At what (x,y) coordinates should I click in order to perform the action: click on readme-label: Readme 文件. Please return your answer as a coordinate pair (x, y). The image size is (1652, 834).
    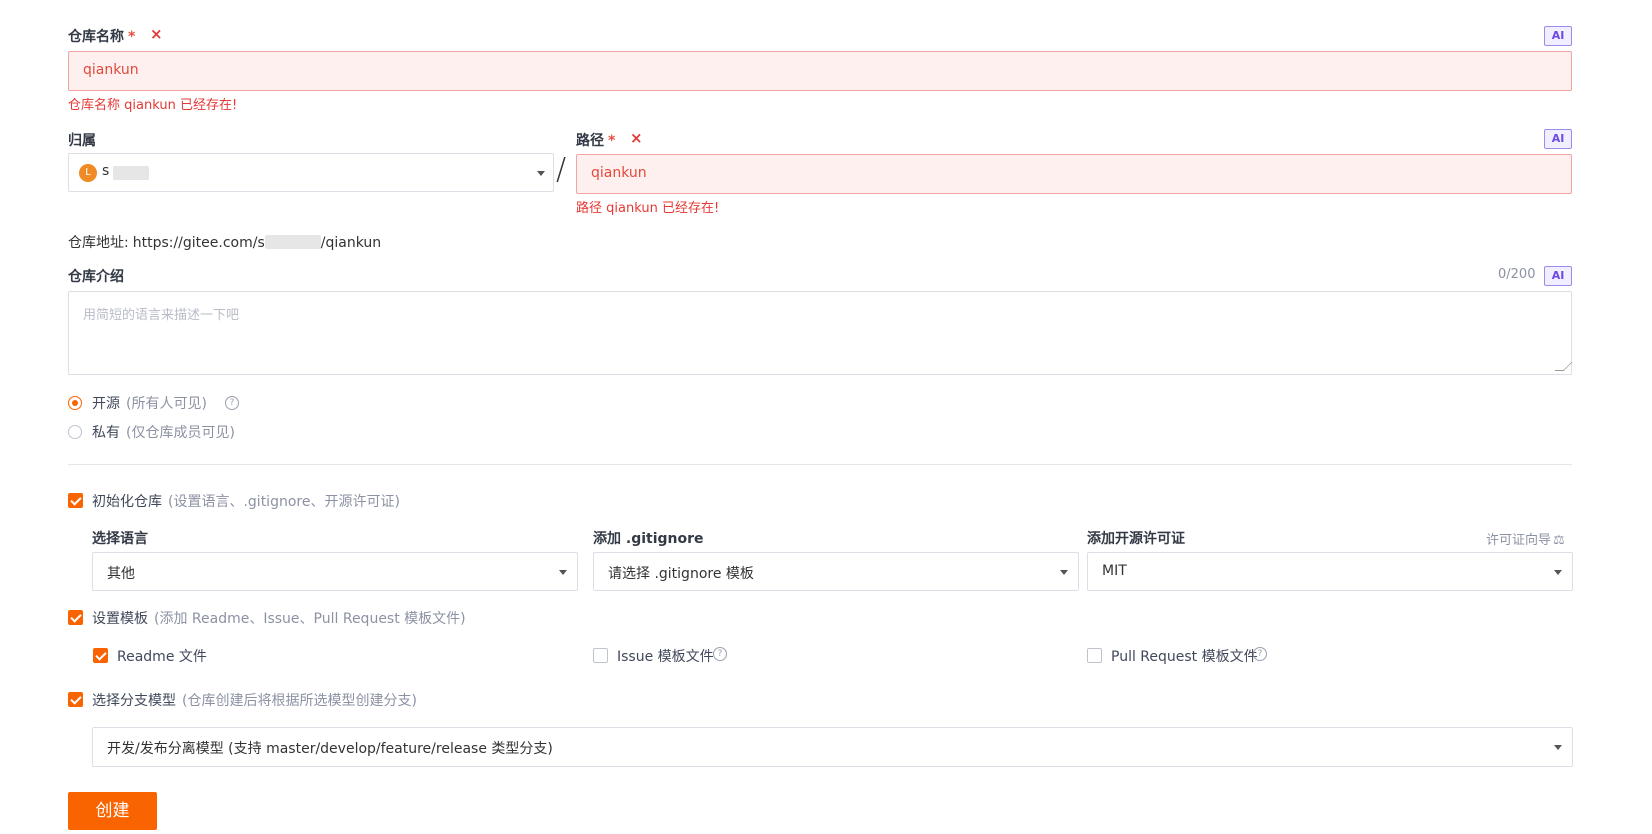
    Looking at the image, I should click on (162, 656).